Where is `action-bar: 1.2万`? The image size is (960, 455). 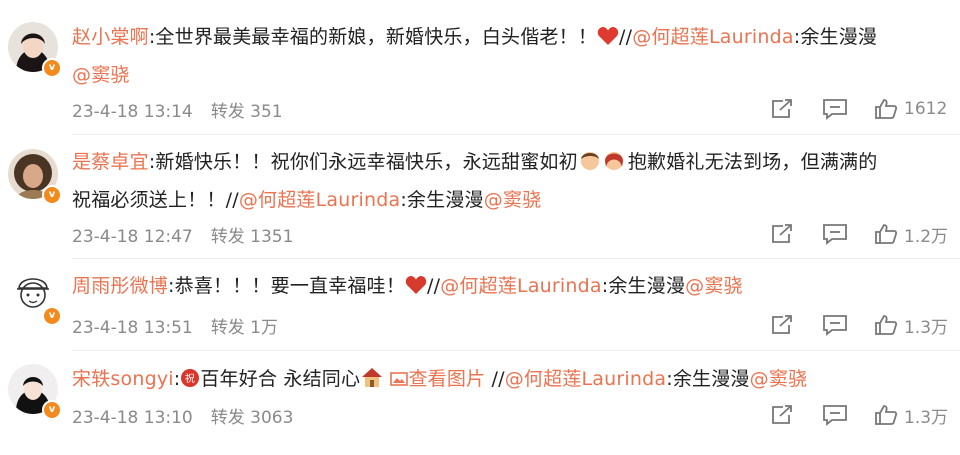
action-bar: 1.2万 is located at coordinates (865, 234).